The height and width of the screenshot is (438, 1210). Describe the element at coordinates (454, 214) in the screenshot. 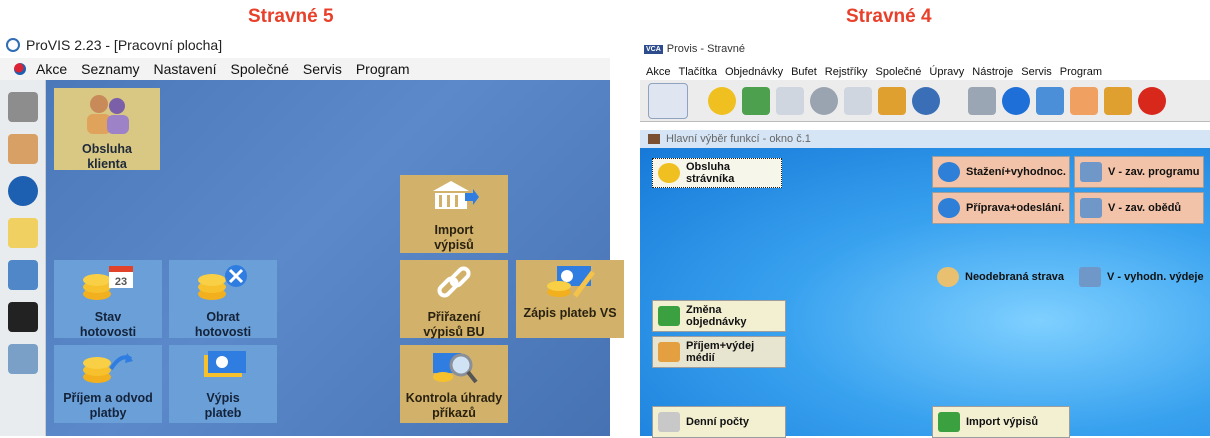

I see `tile-import-vypisu: Import výpisů` at that location.